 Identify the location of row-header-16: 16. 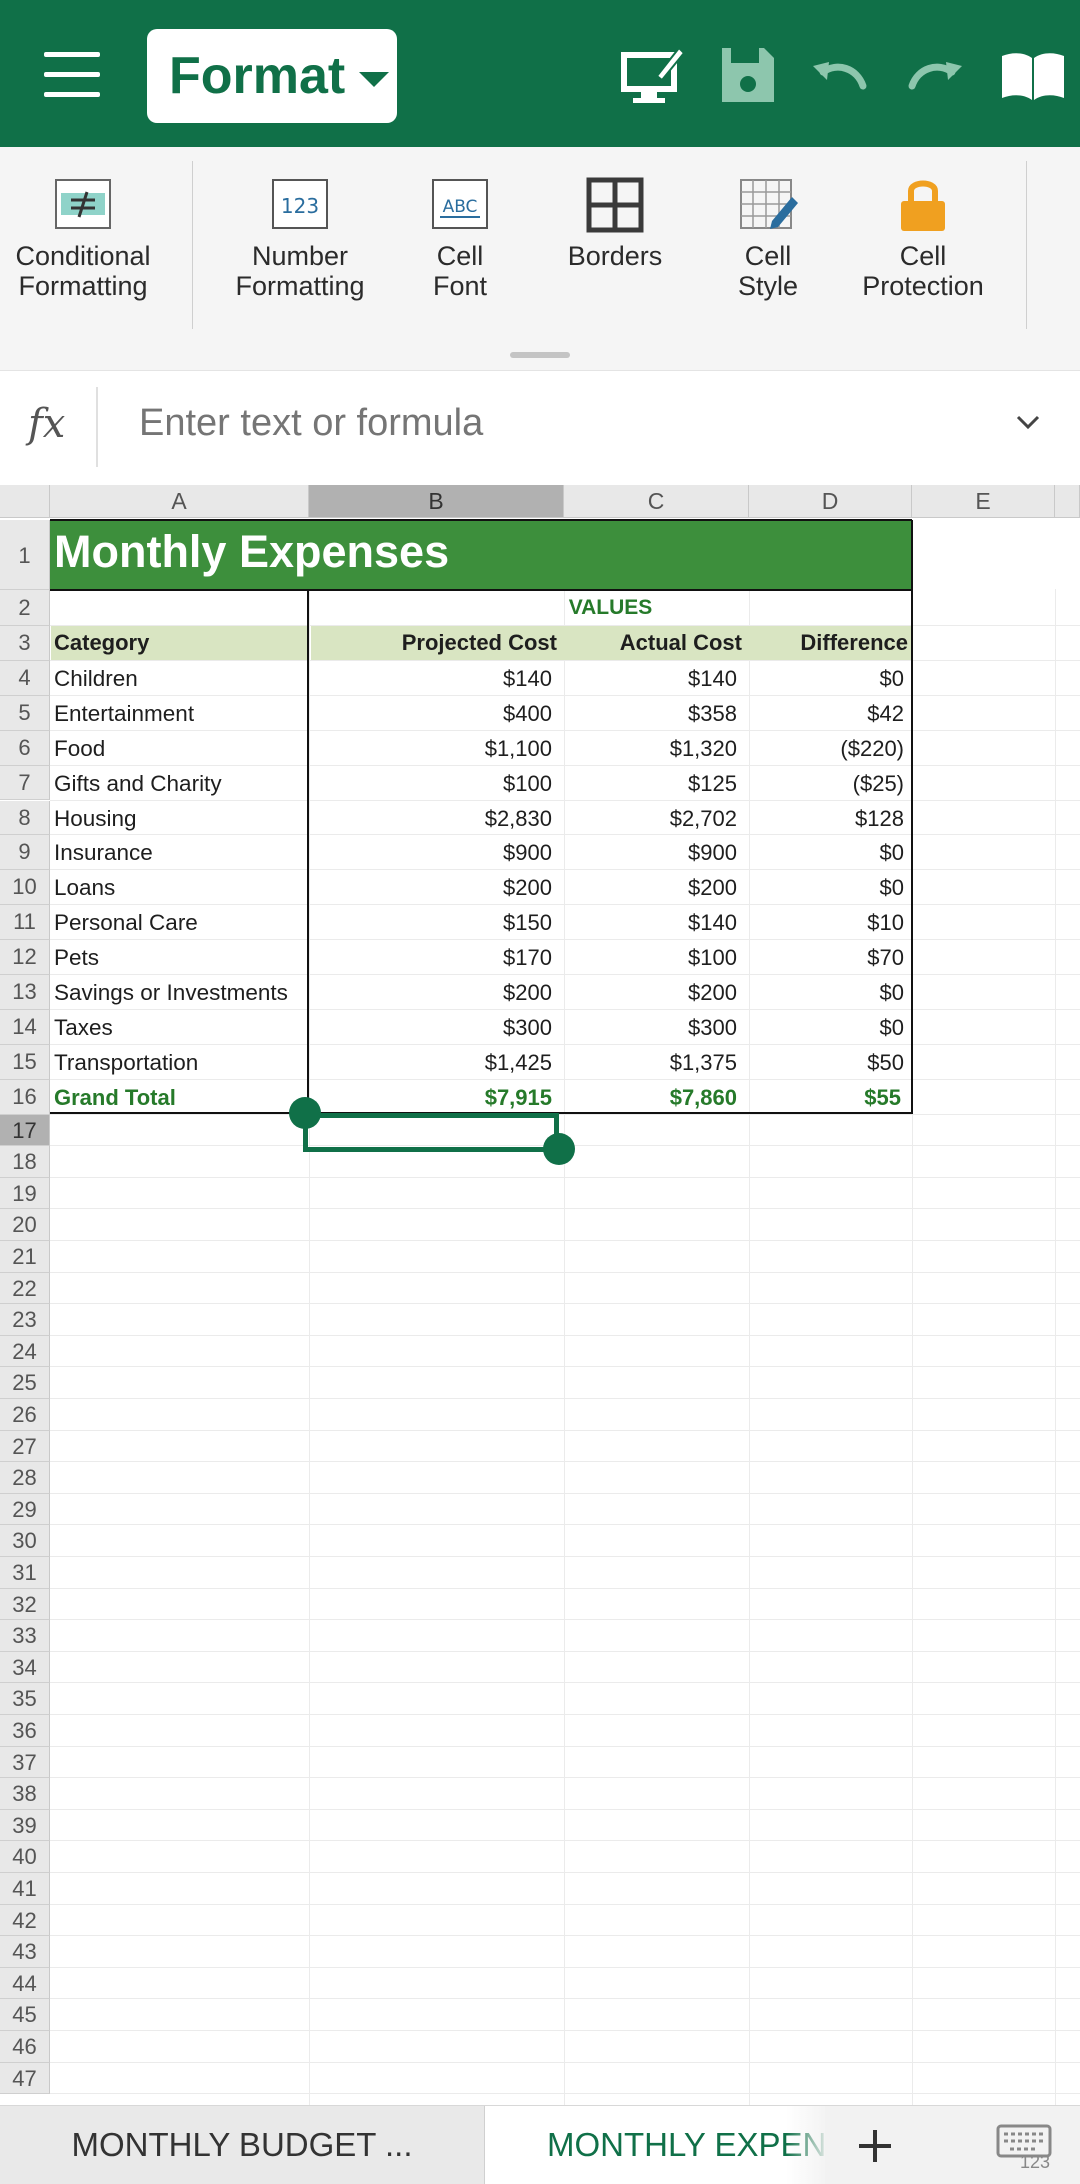
(25, 1097).